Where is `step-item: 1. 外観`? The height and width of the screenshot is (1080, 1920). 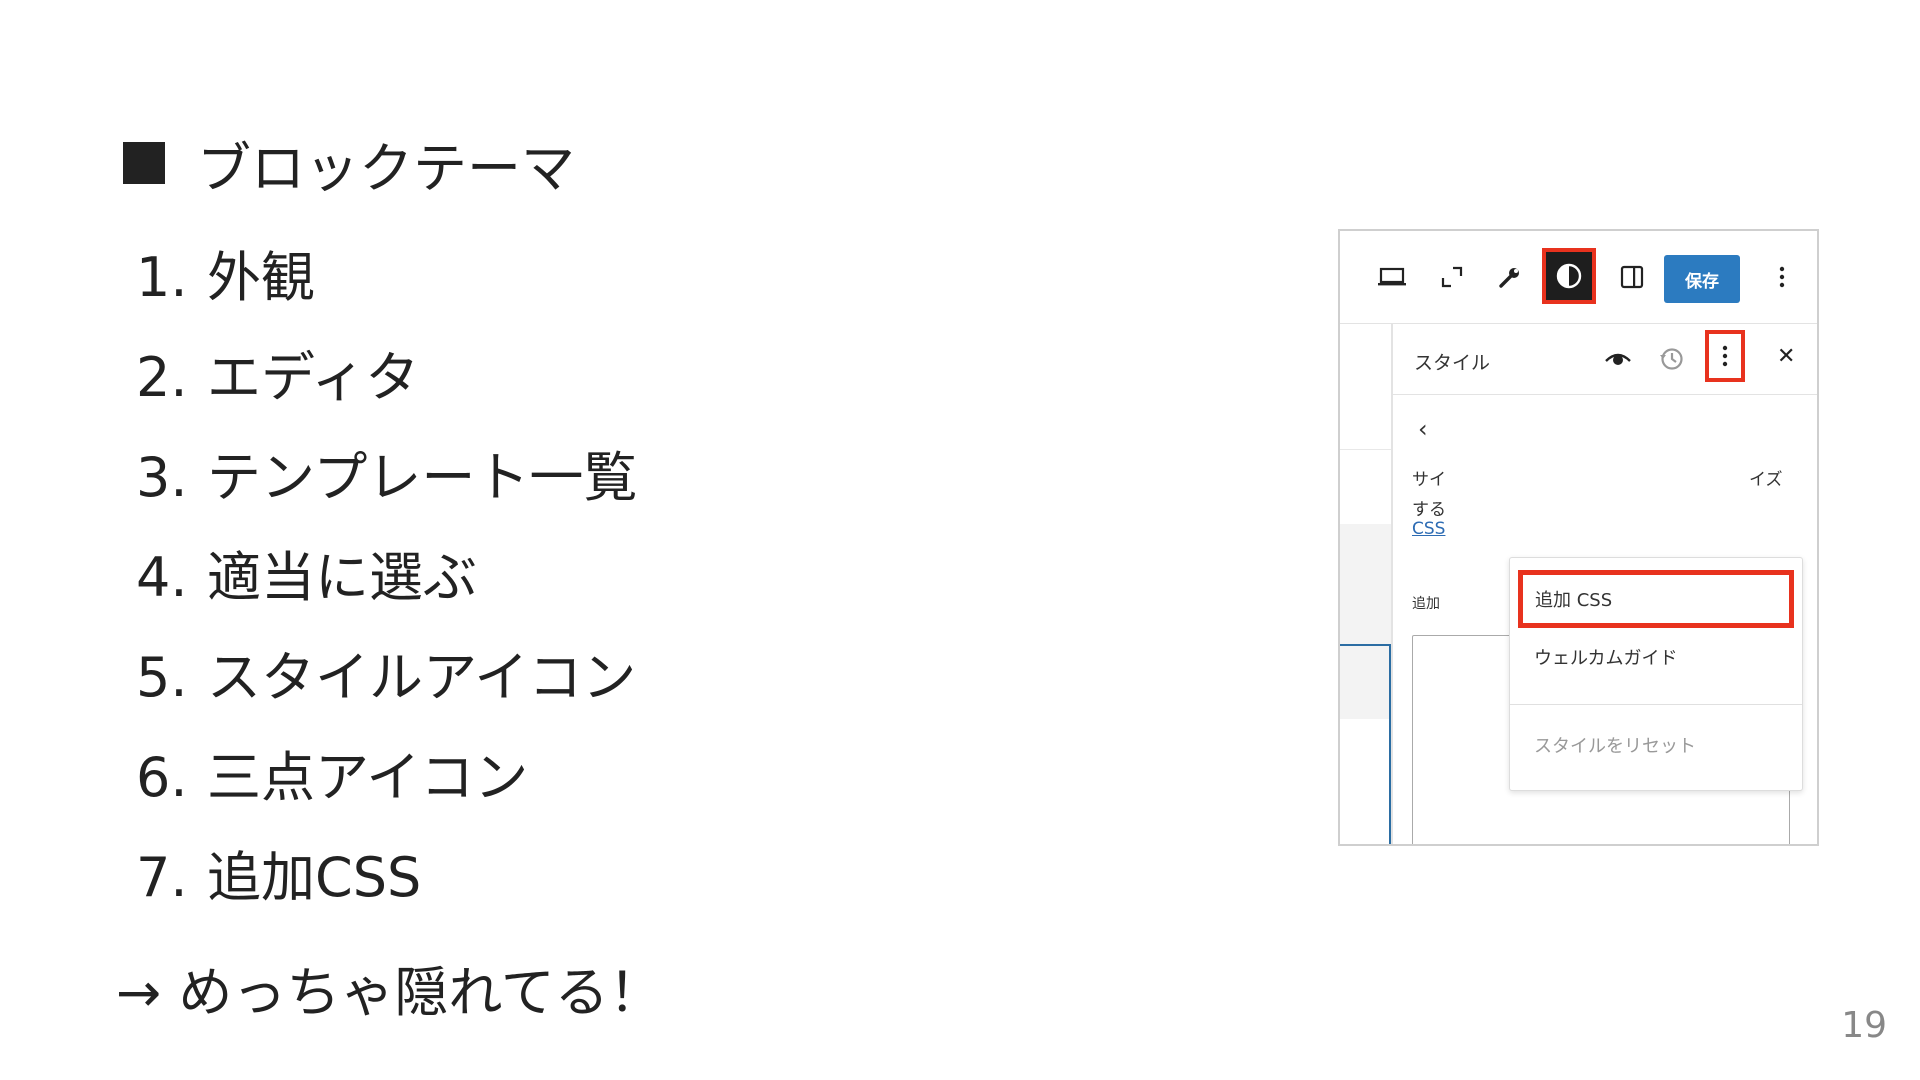
step-item: 1. 外観 is located at coordinates (386, 278).